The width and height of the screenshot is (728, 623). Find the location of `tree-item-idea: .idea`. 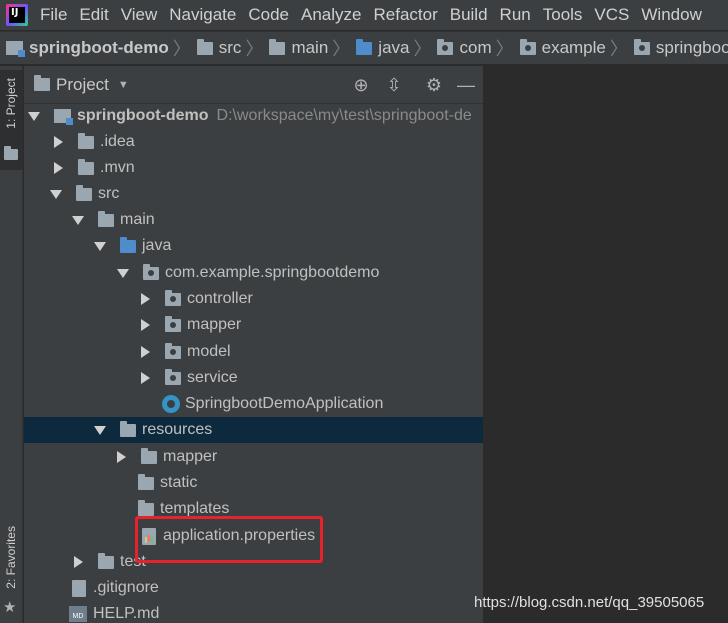

tree-item-idea: .idea is located at coordinates (253, 142).